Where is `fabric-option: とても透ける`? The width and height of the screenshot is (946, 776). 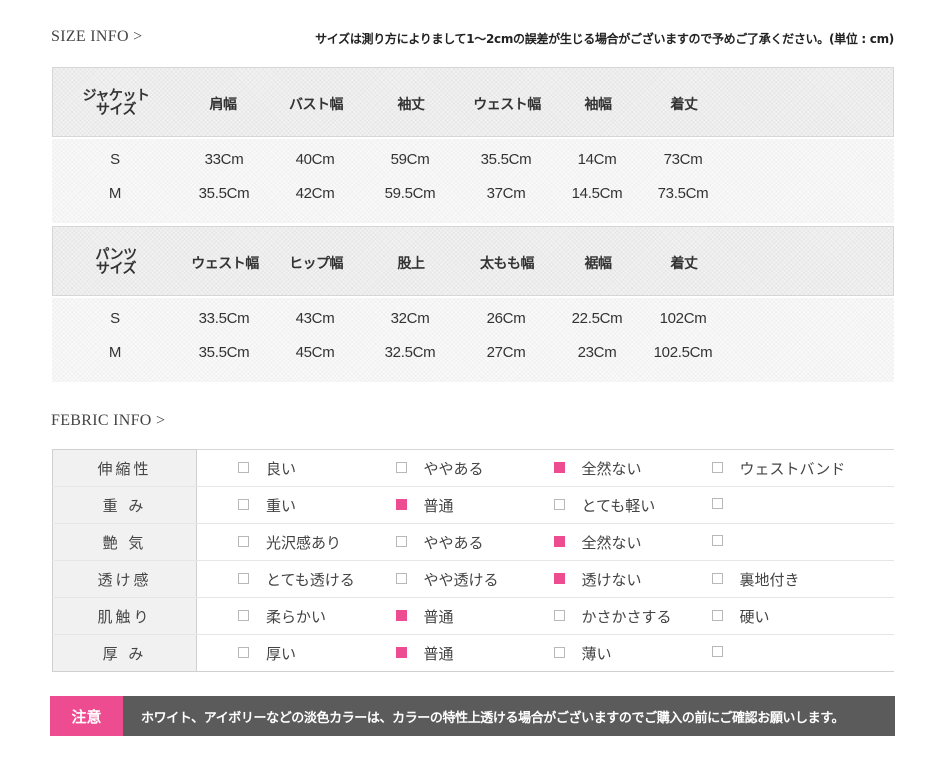
fabric-option: とても透ける is located at coordinates (275, 579).